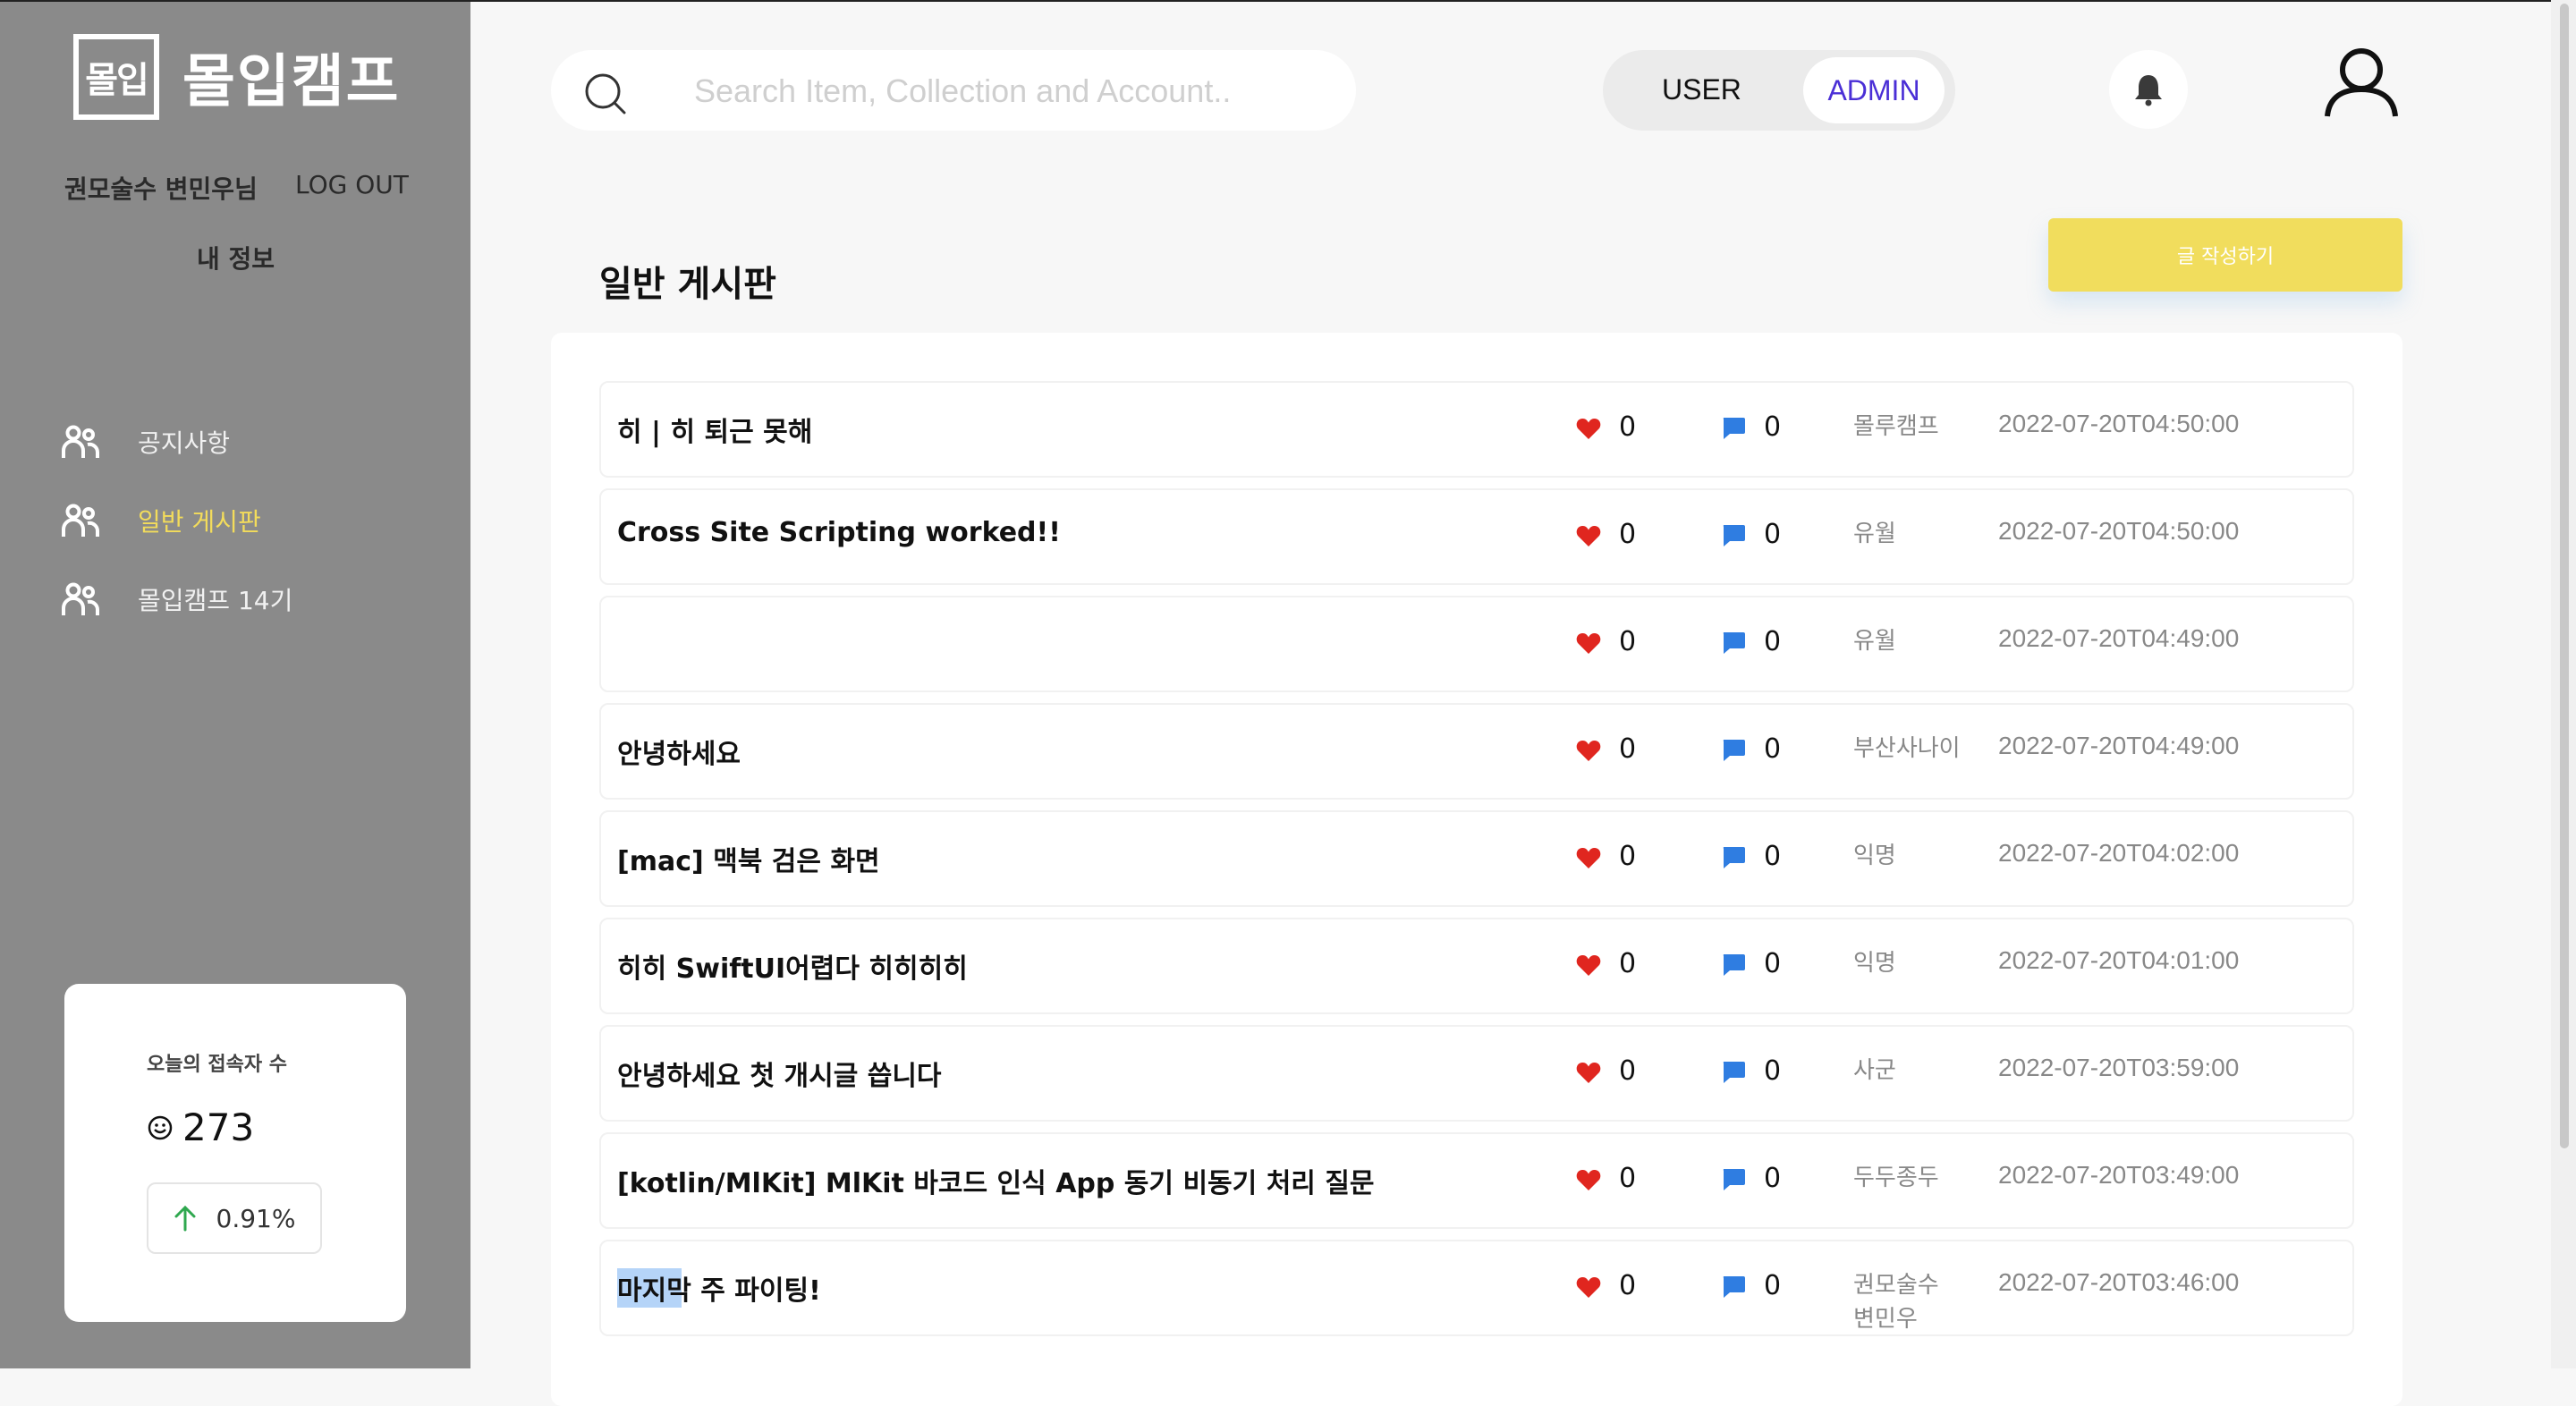 This screenshot has width=2576, height=1406. What do you see at coordinates (116, 77) in the screenshot?
I see `logo-mark: 몰입` at bounding box center [116, 77].